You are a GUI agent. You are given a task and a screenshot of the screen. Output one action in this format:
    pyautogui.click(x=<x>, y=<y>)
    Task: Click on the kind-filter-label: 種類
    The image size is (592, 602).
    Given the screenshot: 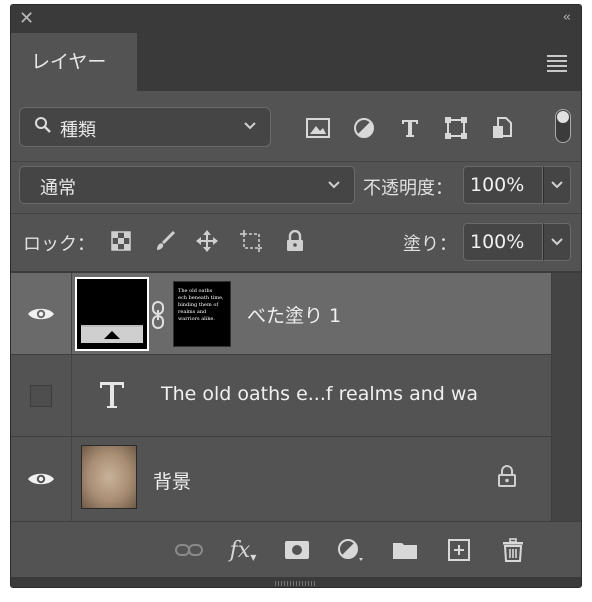 What is the action you would take?
    pyautogui.click(x=78, y=130)
    